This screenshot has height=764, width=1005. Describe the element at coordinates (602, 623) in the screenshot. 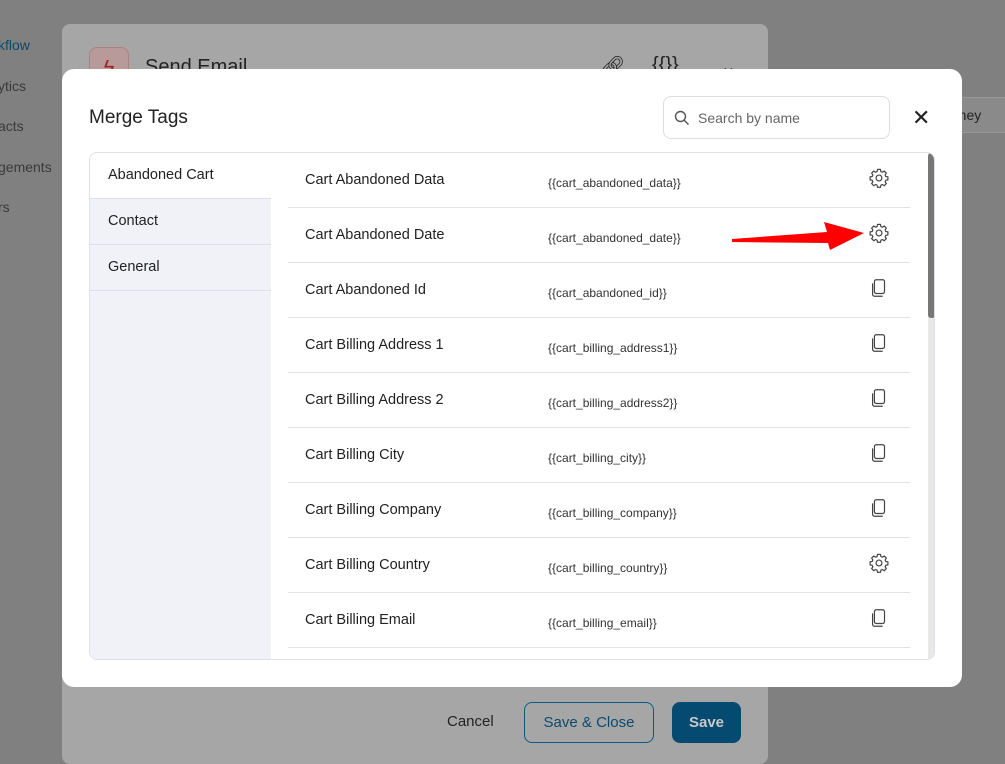

I see `tag-code: {{cart_billing_email}}` at that location.